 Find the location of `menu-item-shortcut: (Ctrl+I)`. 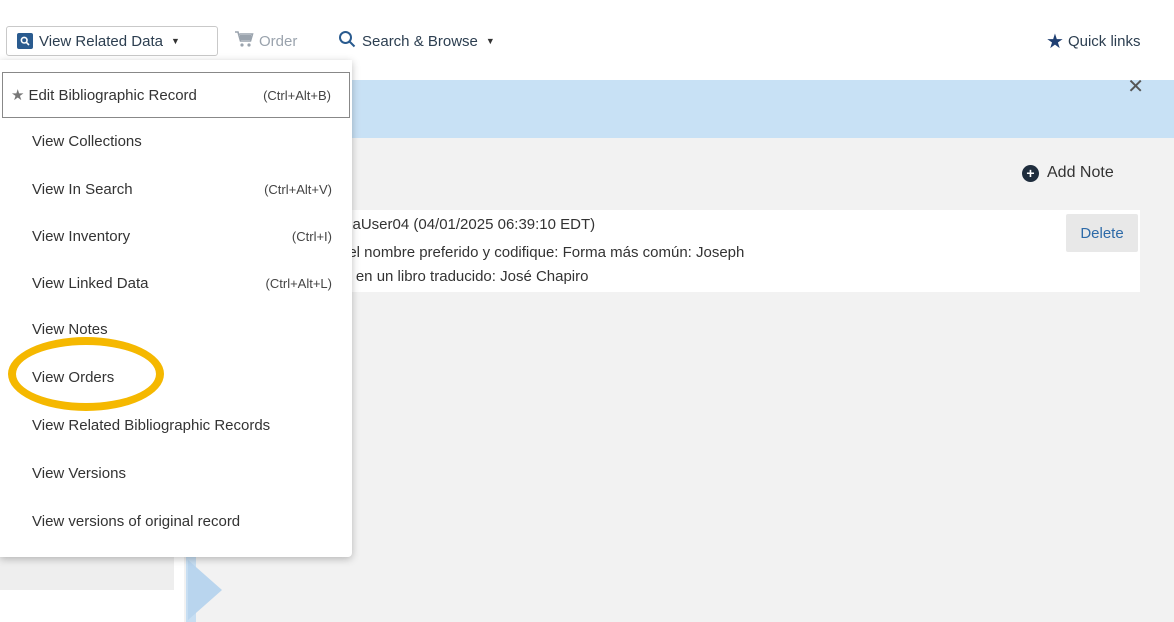

menu-item-shortcut: (Ctrl+I) is located at coordinates (311, 236).